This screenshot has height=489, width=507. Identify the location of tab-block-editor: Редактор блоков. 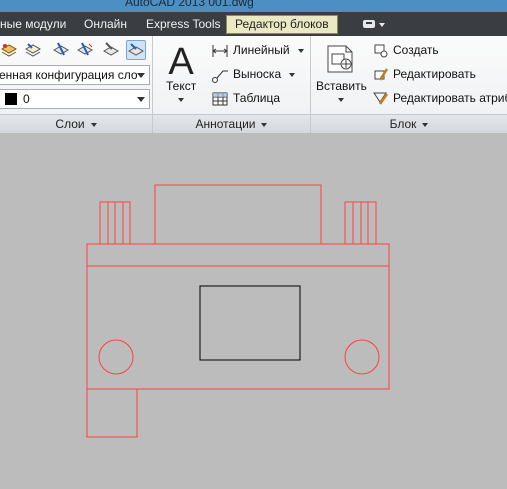
(282, 24).